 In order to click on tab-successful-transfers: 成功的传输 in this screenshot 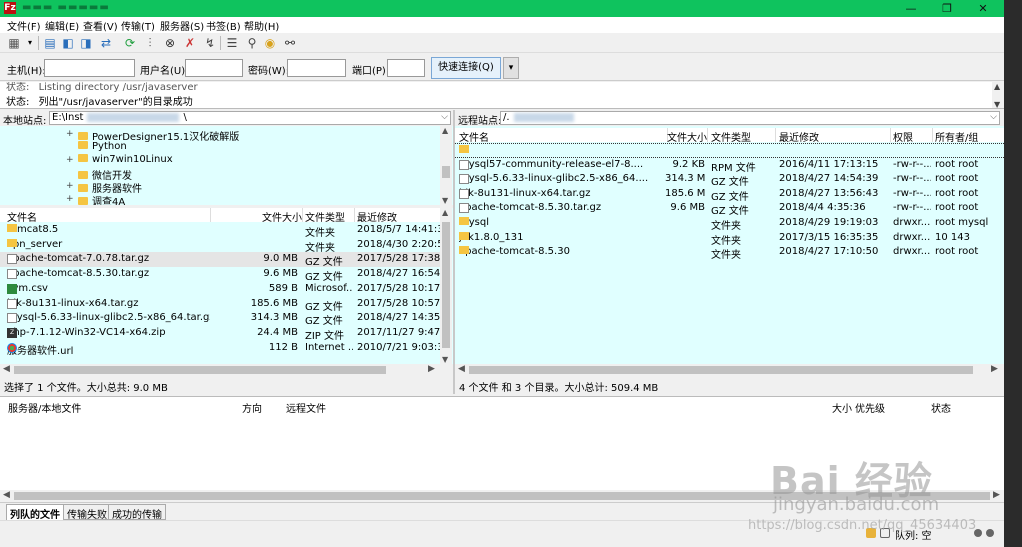, I will do `click(137, 512)`.